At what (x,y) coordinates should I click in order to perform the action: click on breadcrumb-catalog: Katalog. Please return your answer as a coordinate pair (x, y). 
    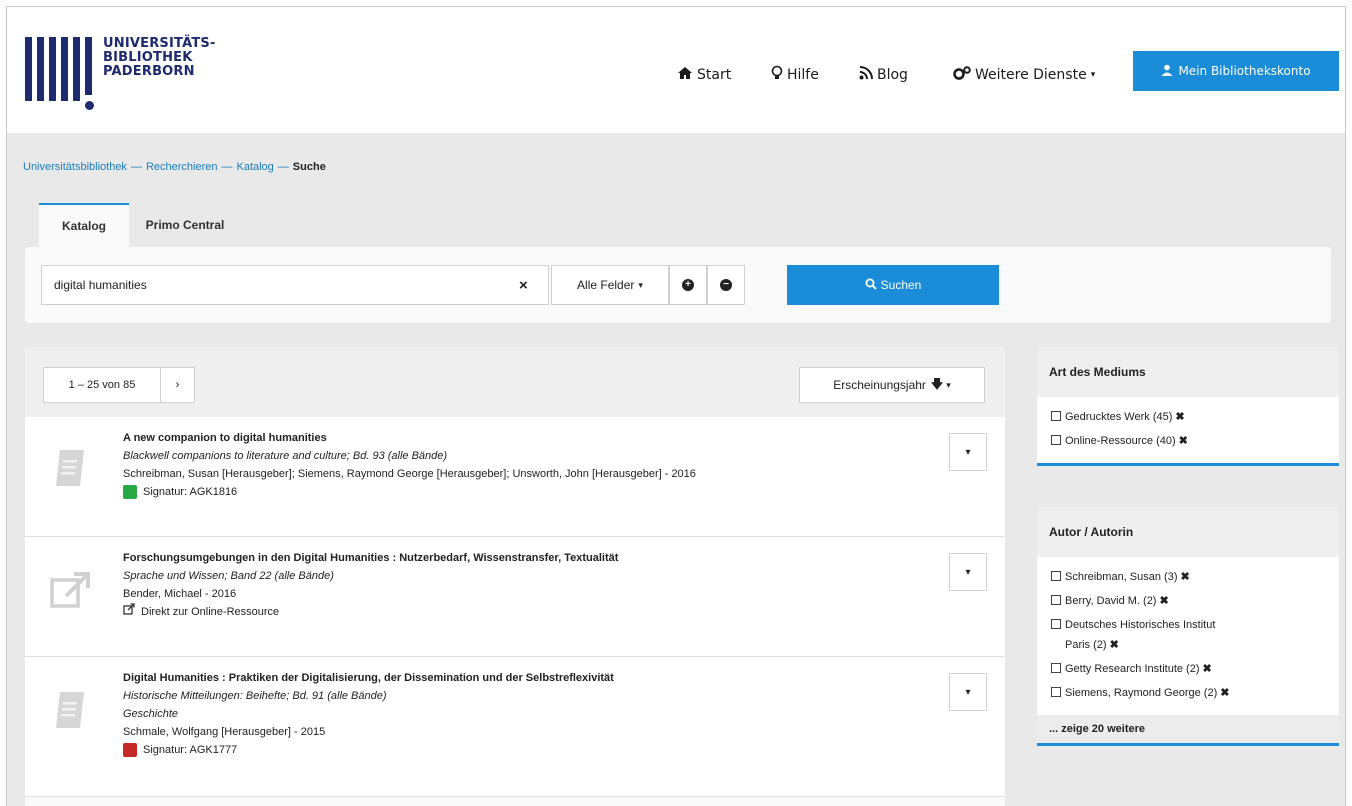
    Looking at the image, I should click on (254, 167).